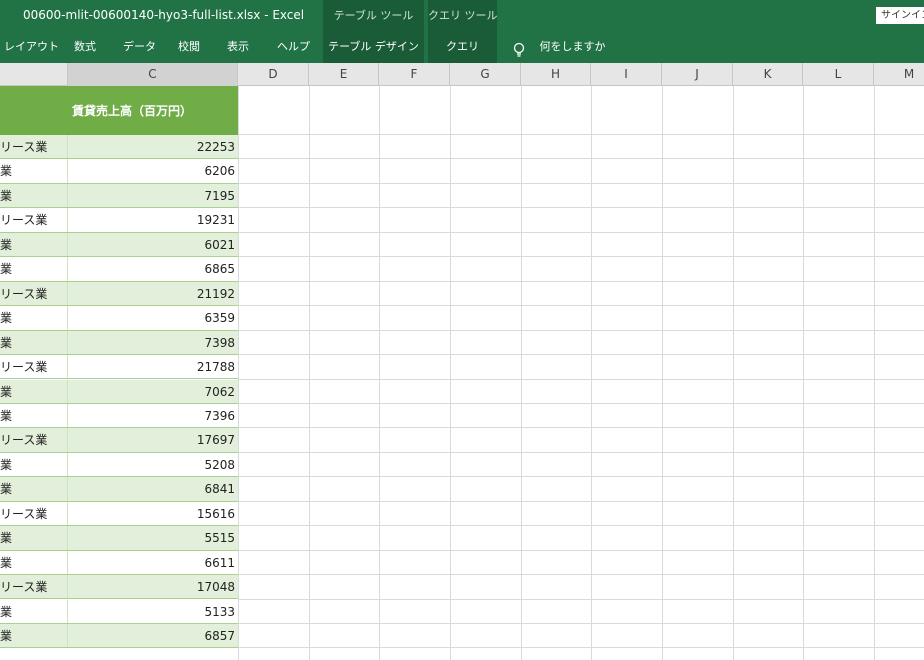  I want to click on tab-query: クエリ, so click(462, 47).